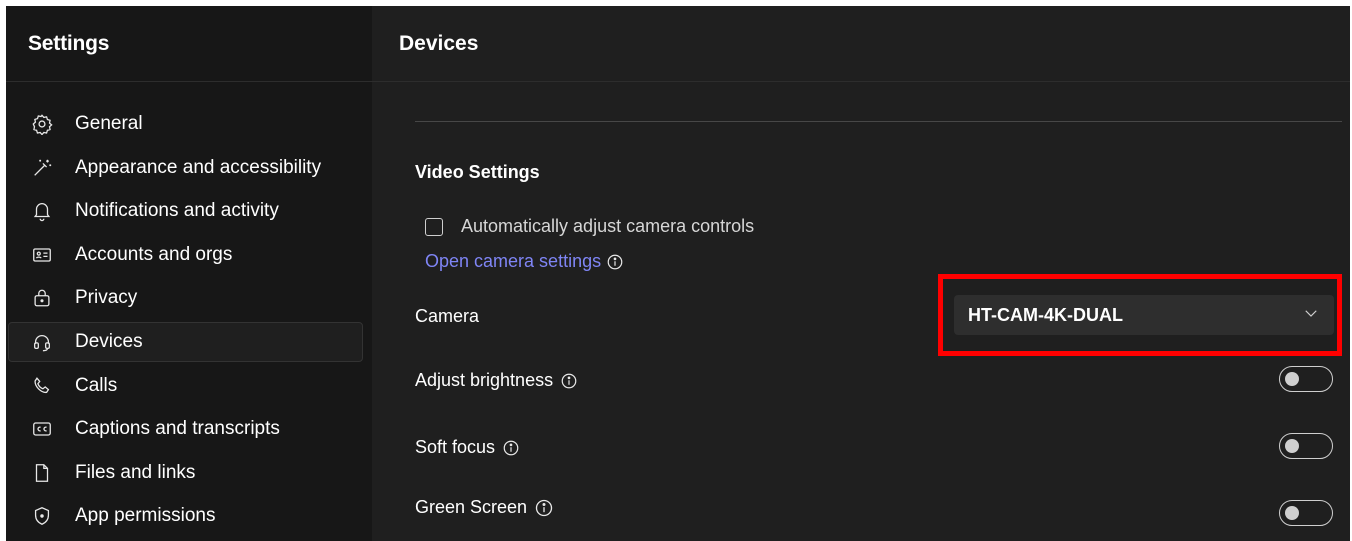 The image size is (1352, 541). Describe the element at coordinates (42, 473) in the screenshot. I see `document-icon` at that location.